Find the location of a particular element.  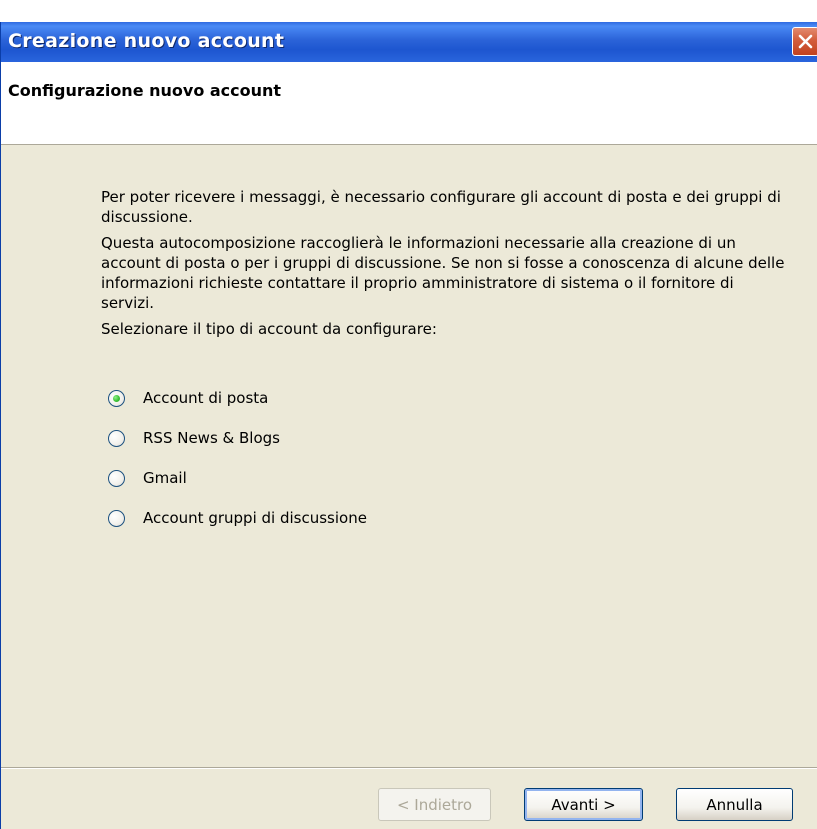

radio-option-mail: Account di posta is located at coordinates (188, 398).